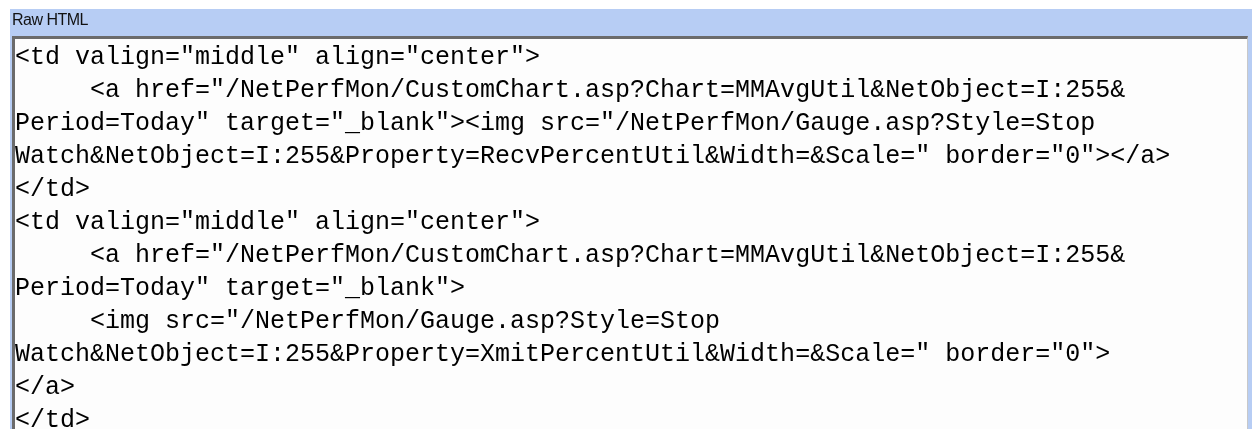 This screenshot has height=429, width=1254. I want to click on code-line: Period=Today" target="_blank"><img src="/NetPerfMon/Gauge.asp?Style=Stop, so click(555, 124).